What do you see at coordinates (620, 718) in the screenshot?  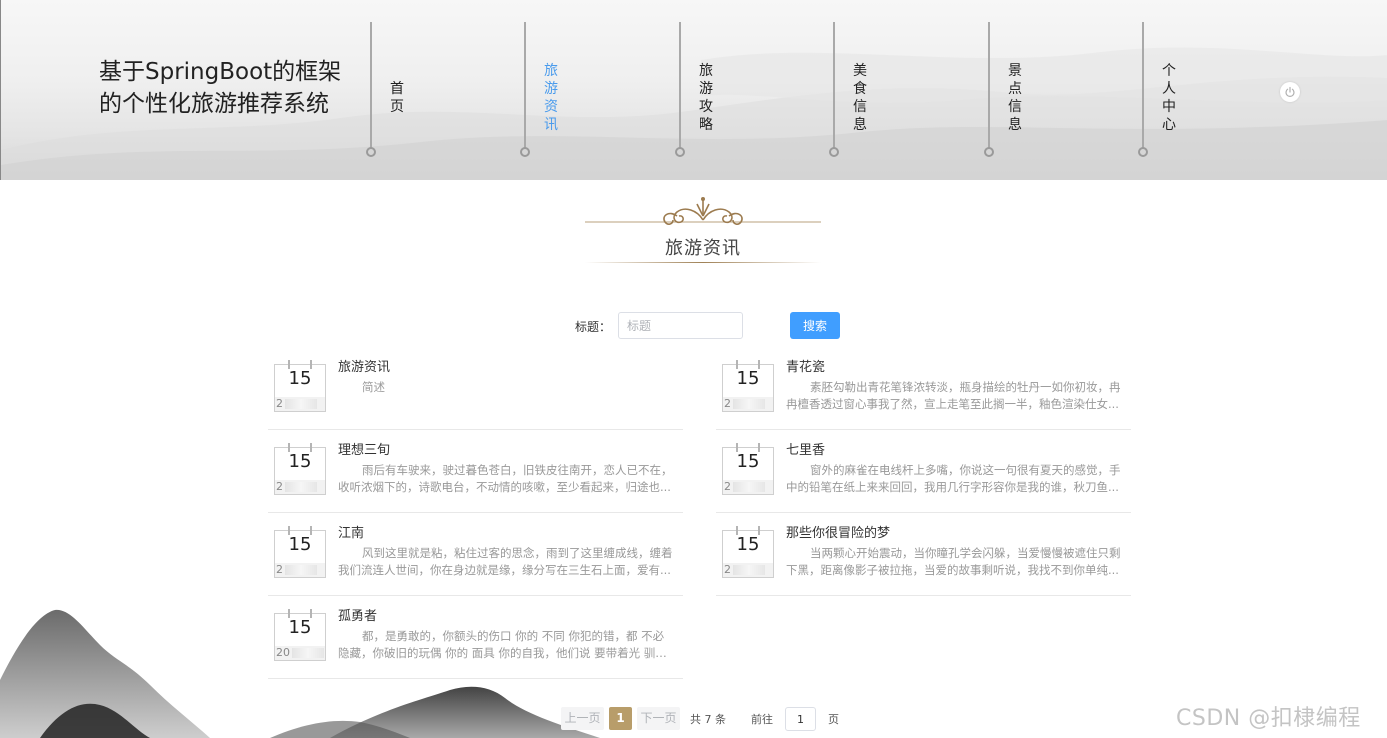 I see `page-number-1: 1` at bounding box center [620, 718].